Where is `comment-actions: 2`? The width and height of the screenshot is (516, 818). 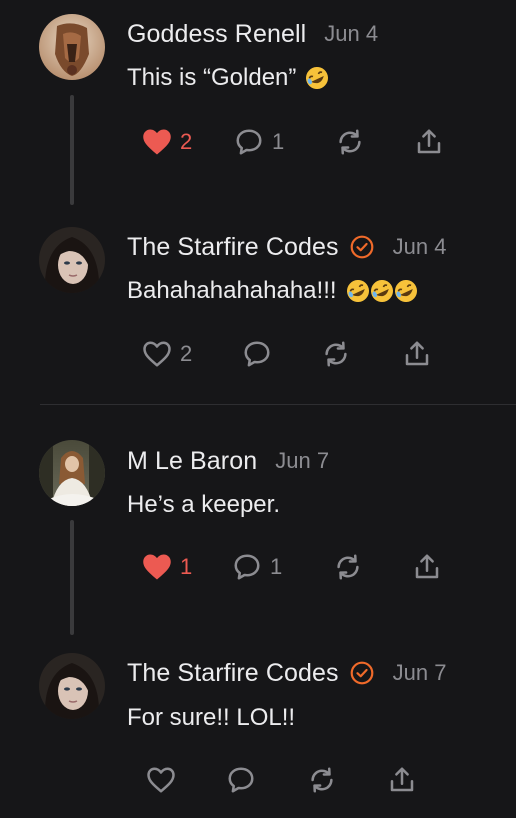
comment-actions: 2 is located at coordinates (258, 354).